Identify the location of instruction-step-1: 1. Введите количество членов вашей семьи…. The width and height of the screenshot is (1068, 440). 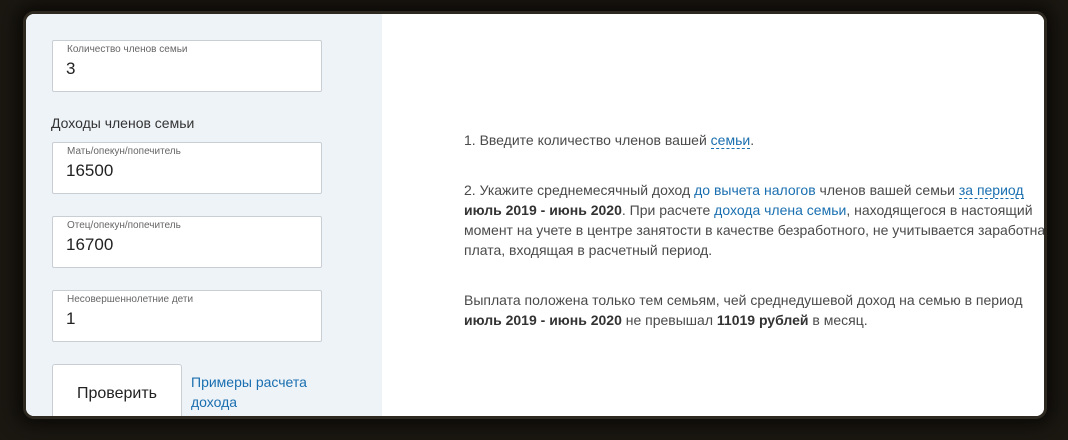
(754, 140).